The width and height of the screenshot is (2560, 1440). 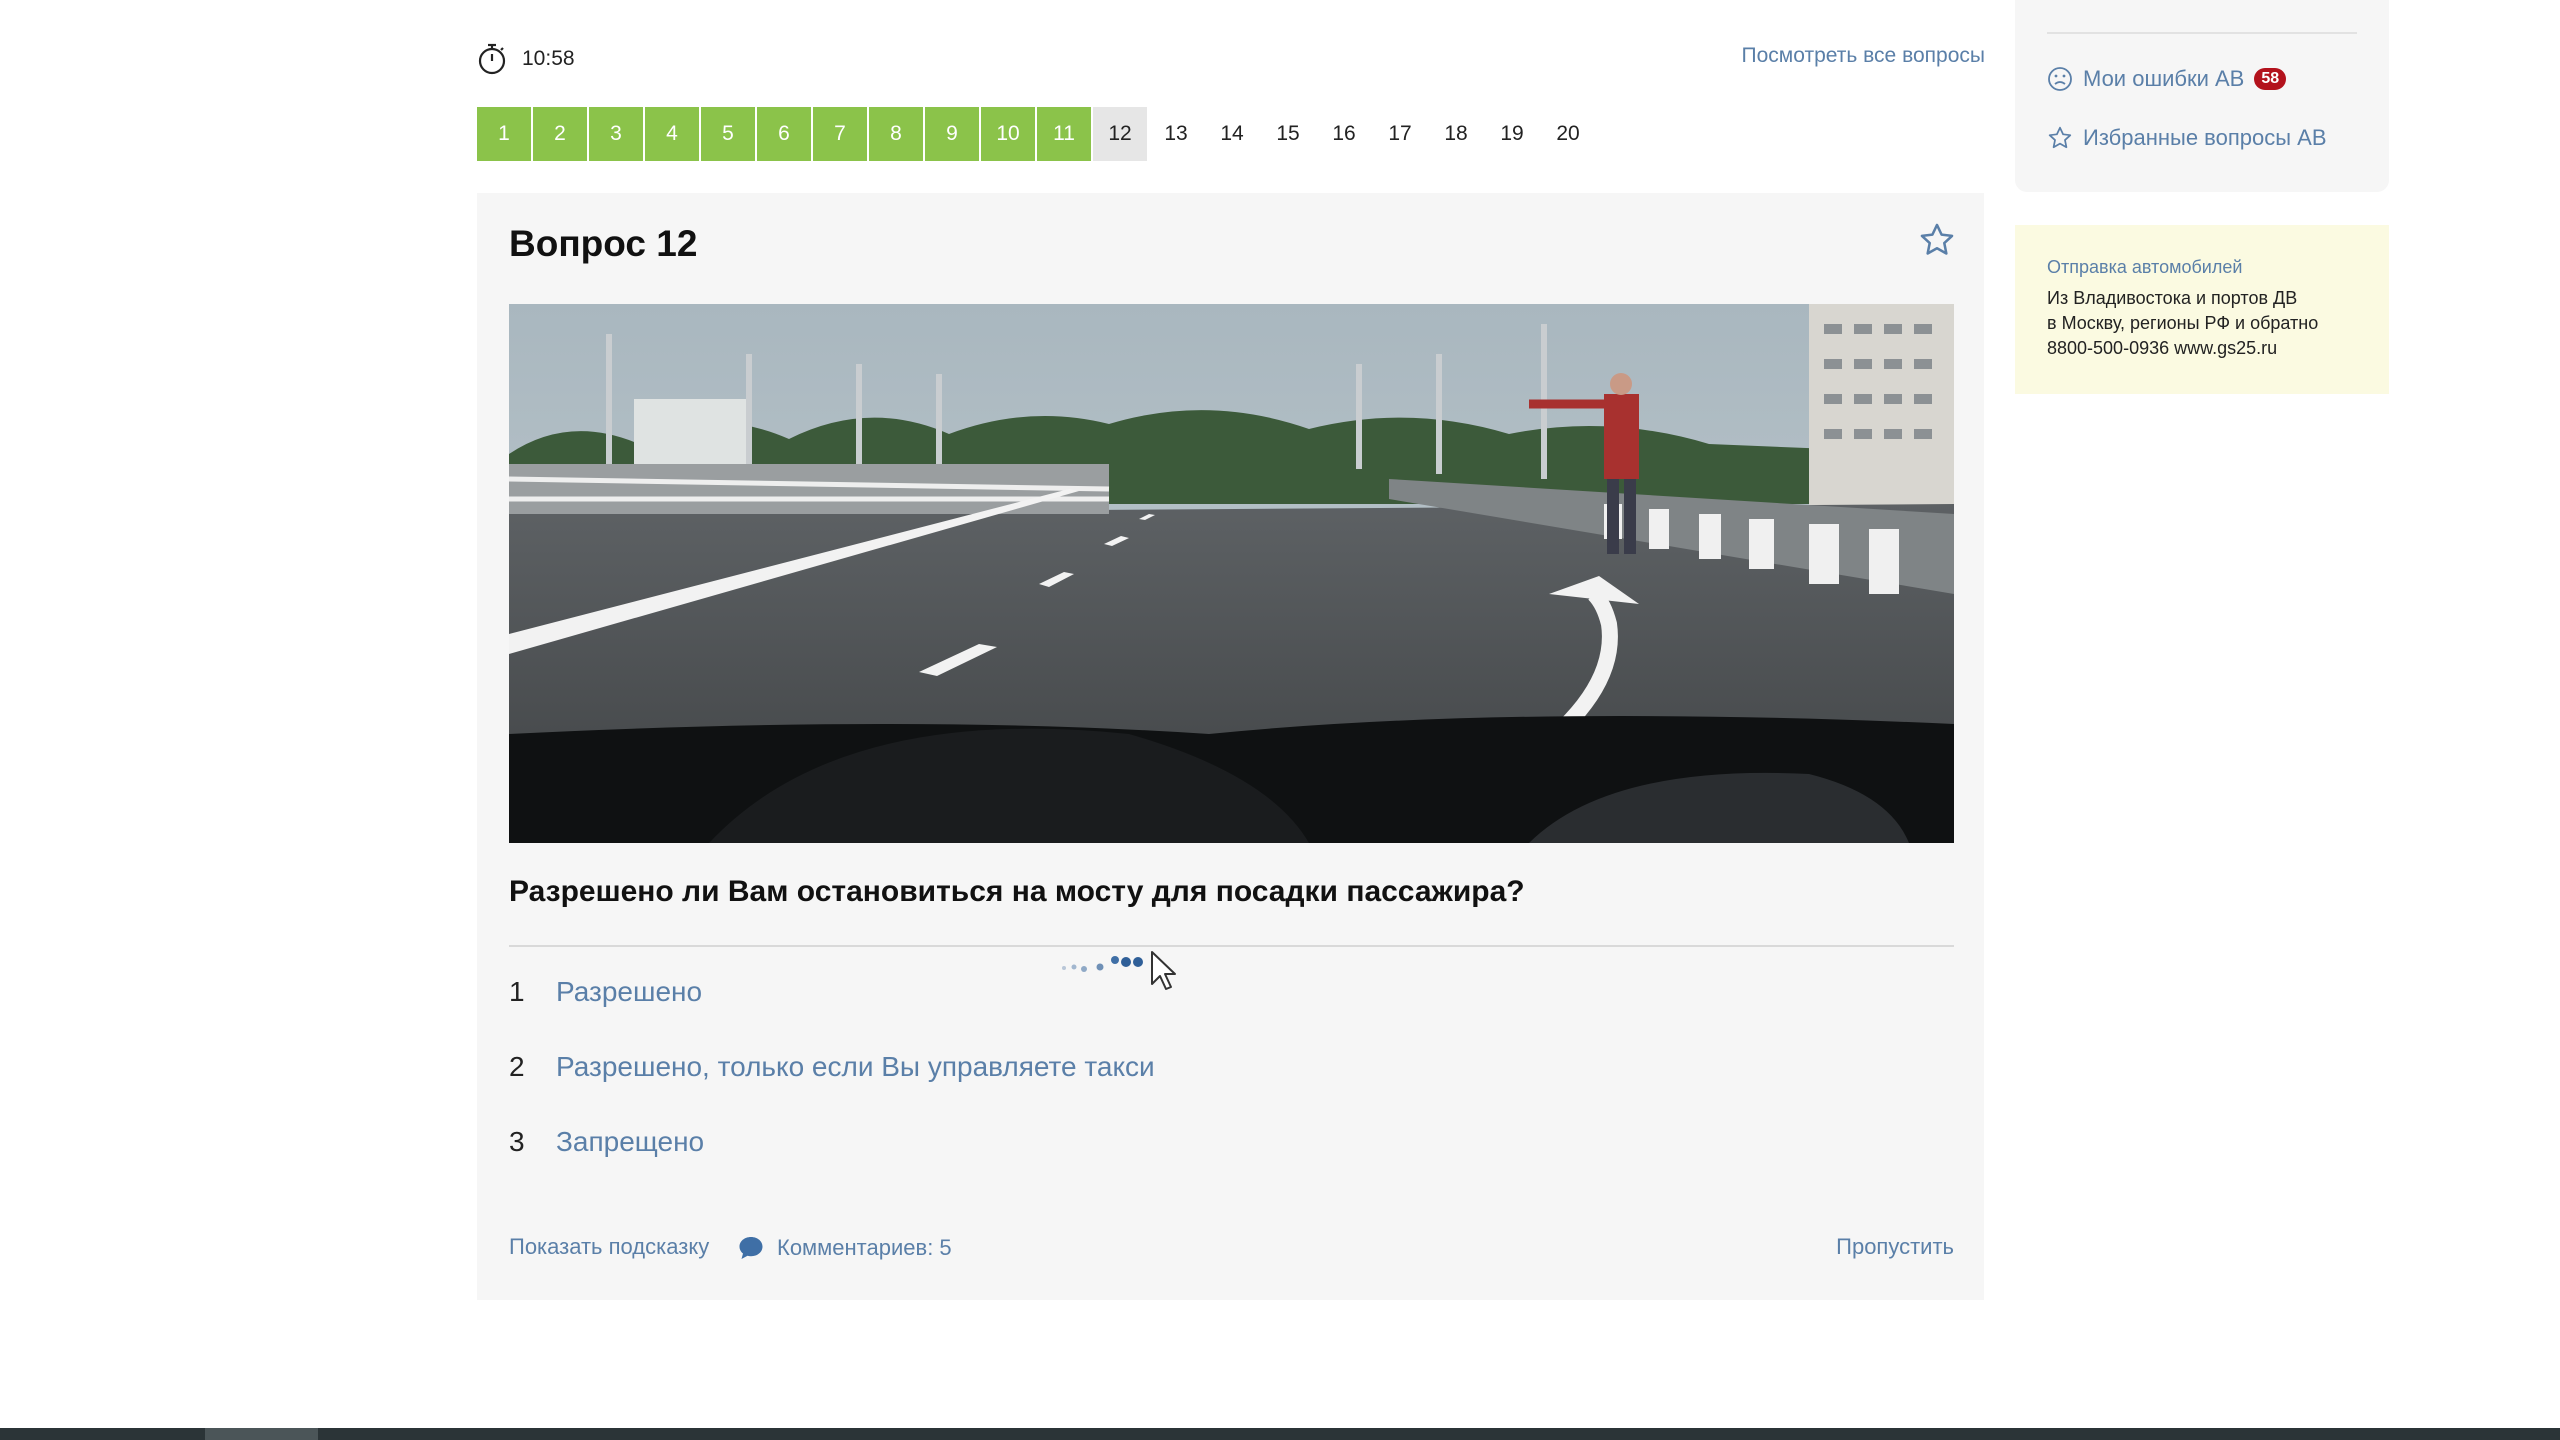 I want to click on show-hint-link: Показать подсказку, so click(x=609, y=1247).